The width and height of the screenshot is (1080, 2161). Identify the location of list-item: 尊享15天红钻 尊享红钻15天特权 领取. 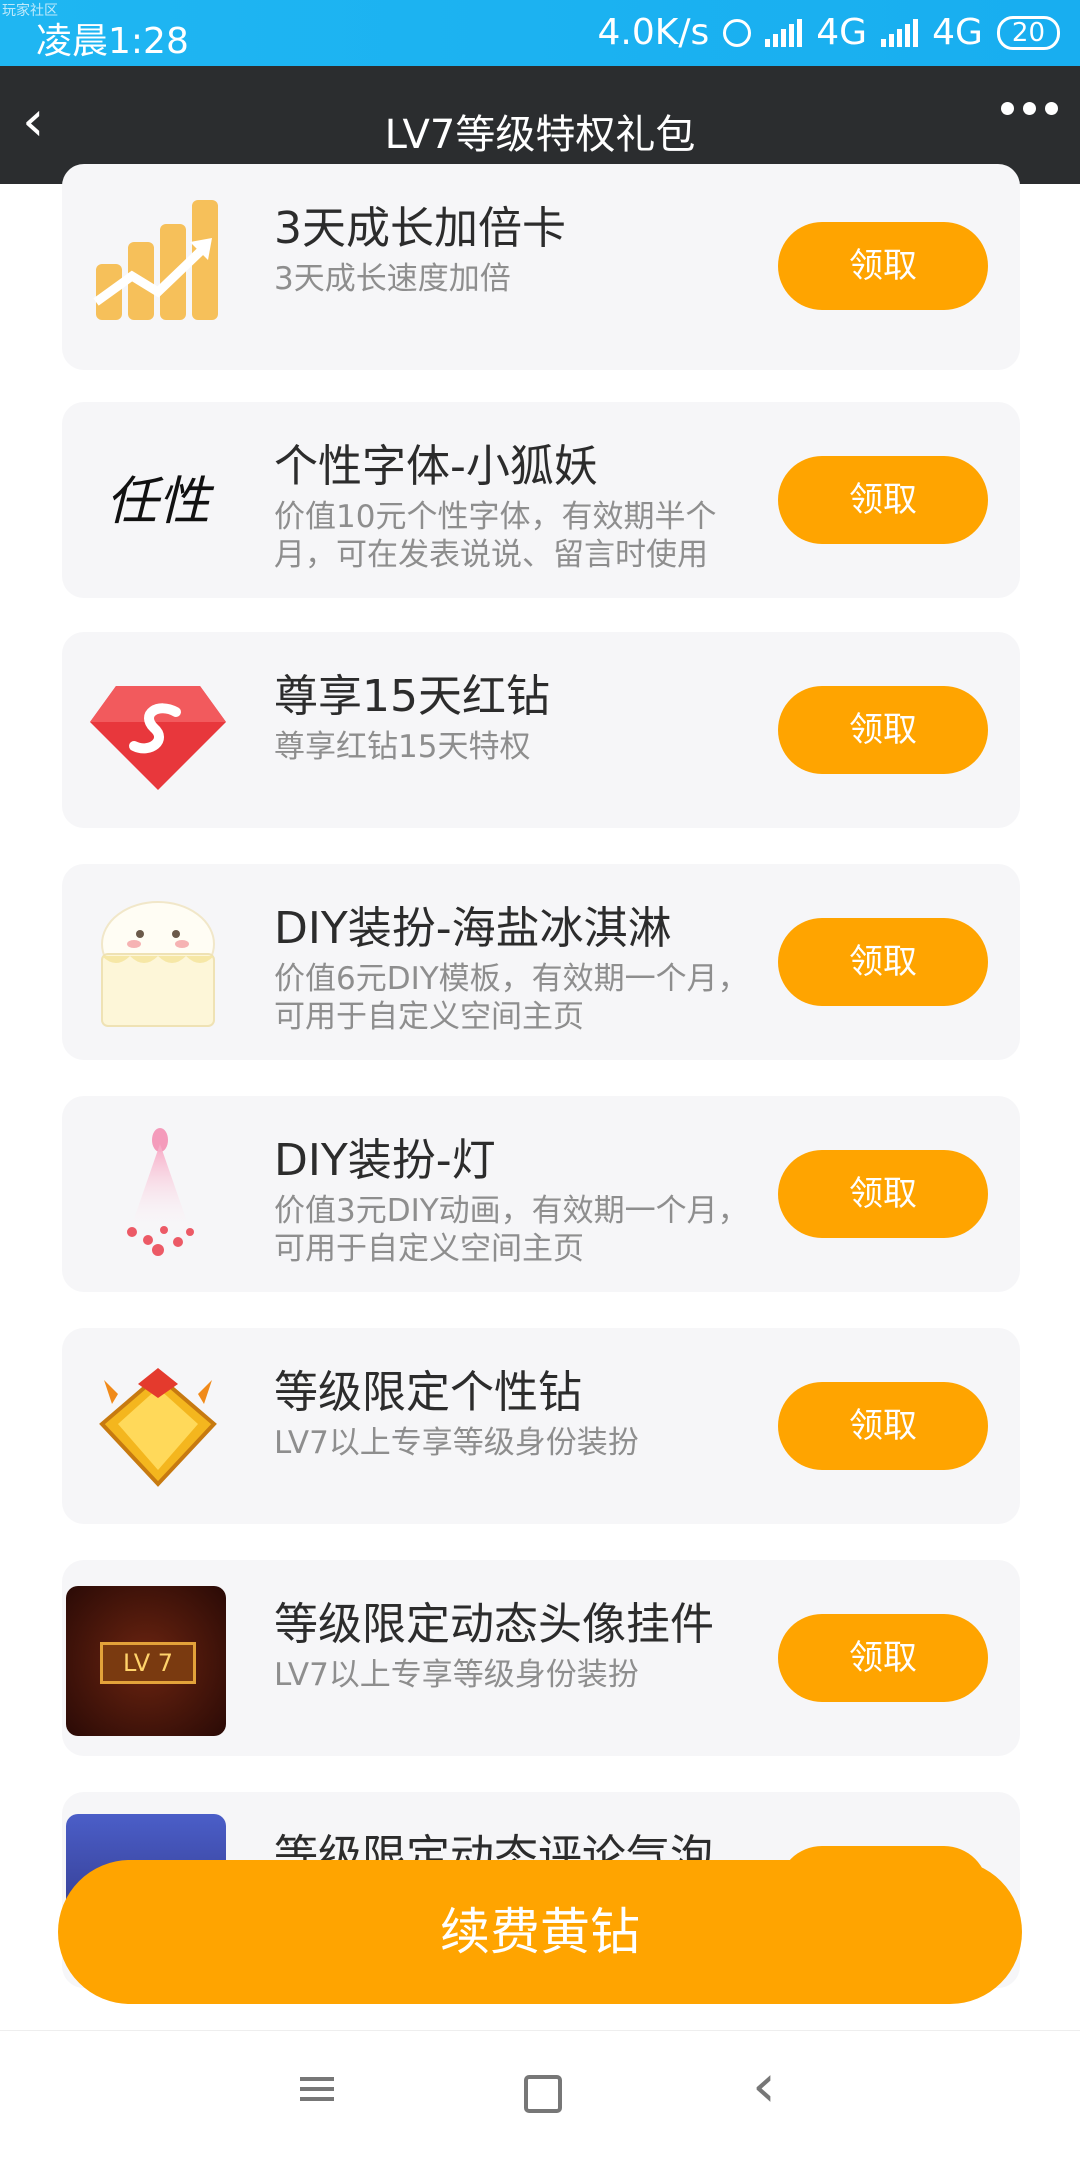
(541, 730).